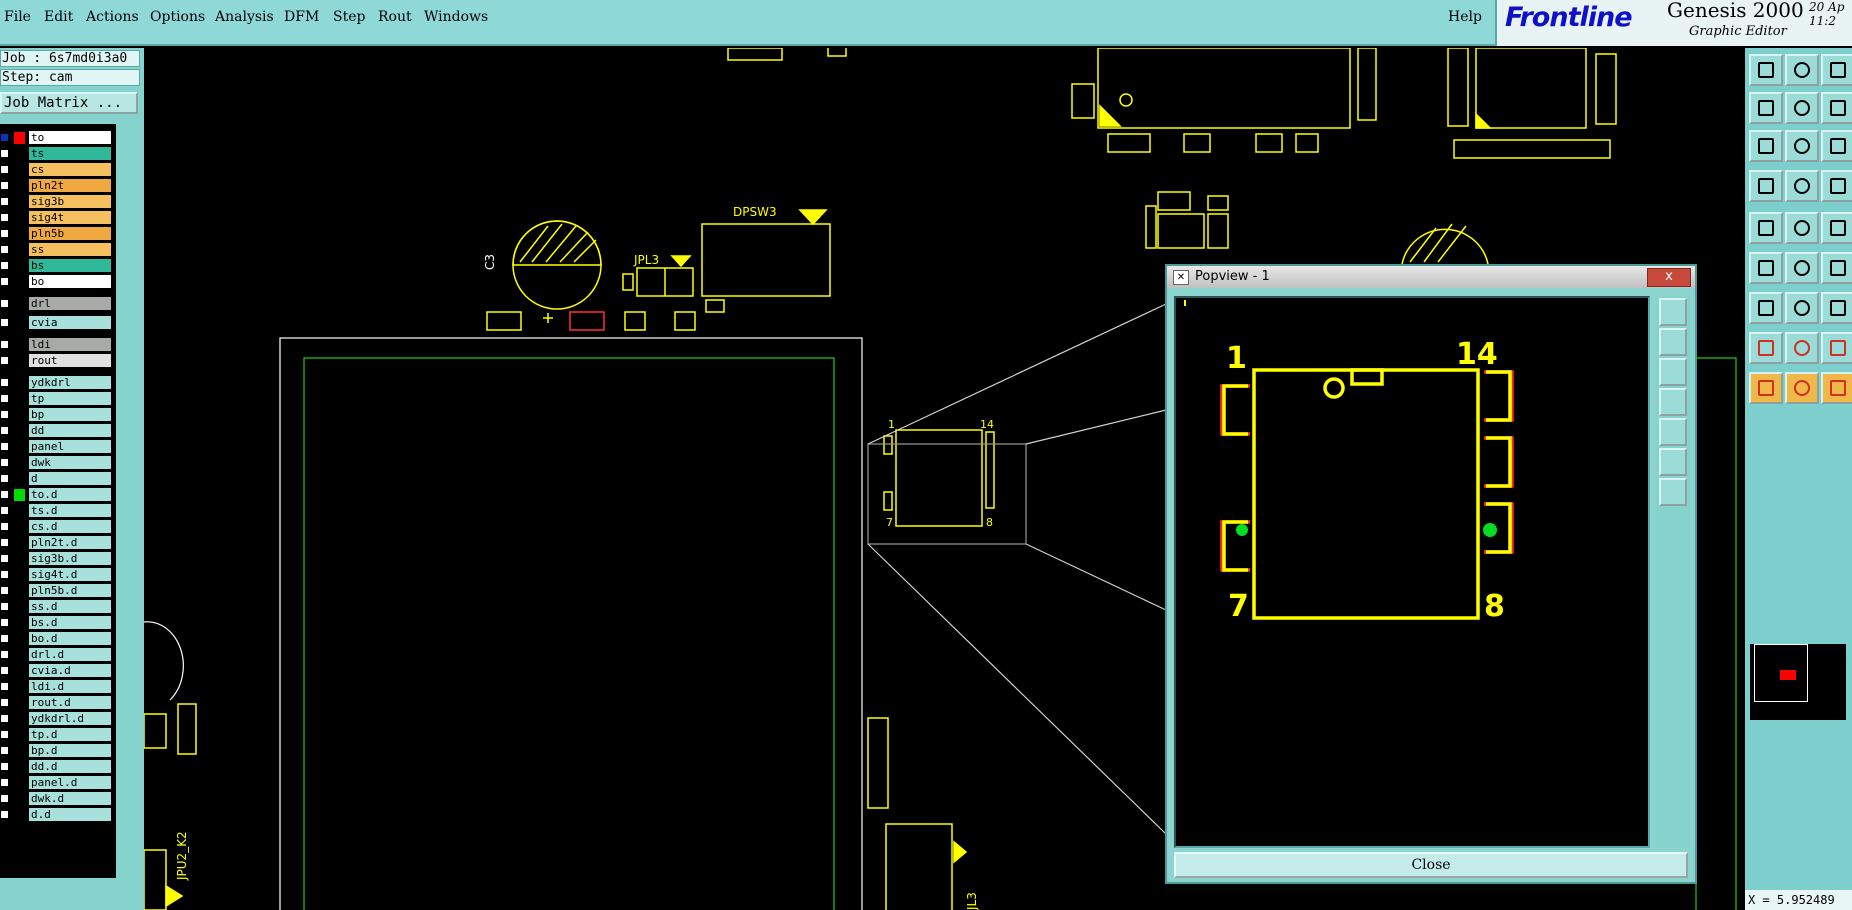 The image size is (1852, 910). I want to click on layer-name: tp, so click(70, 398).